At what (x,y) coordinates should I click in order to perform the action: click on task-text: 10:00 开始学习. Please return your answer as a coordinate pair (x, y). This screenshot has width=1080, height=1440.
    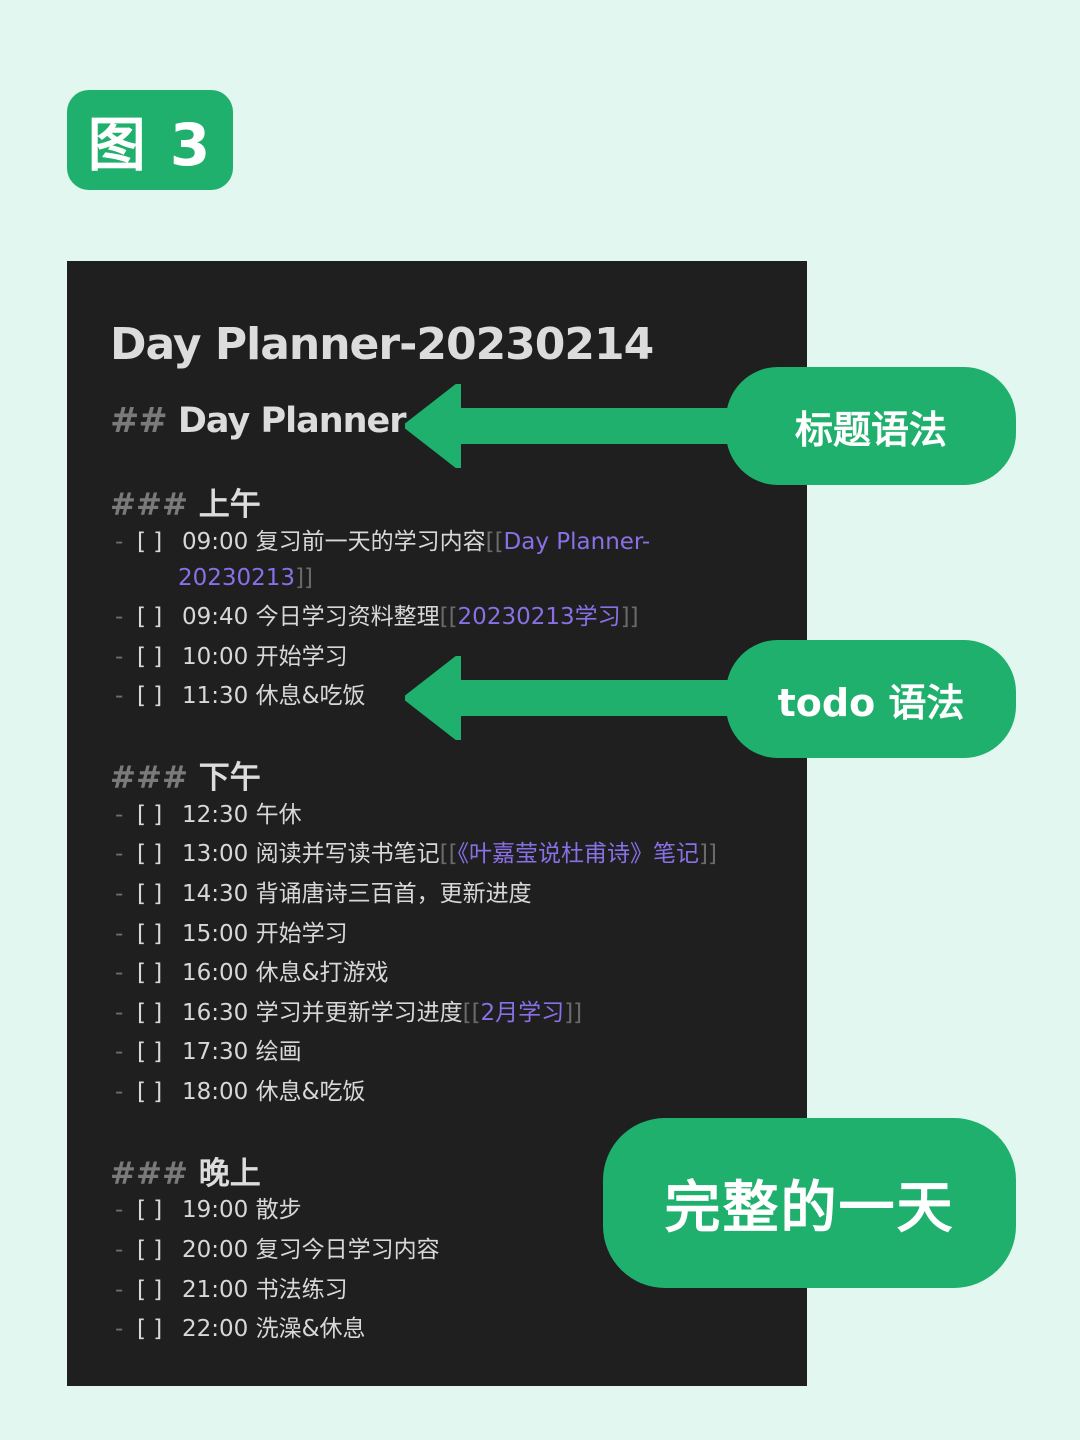
    Looking at the image, I should click on (265, 657).